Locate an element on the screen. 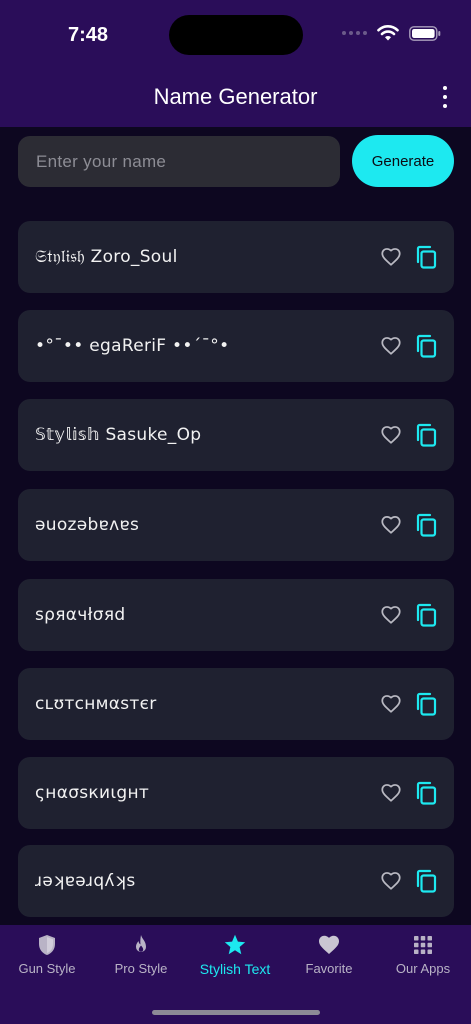  result-text: 𝔖𝔱𝔶𝔩𝔦𝔰𝔥 Zoro_Soul is located at coordinates (106, 257).